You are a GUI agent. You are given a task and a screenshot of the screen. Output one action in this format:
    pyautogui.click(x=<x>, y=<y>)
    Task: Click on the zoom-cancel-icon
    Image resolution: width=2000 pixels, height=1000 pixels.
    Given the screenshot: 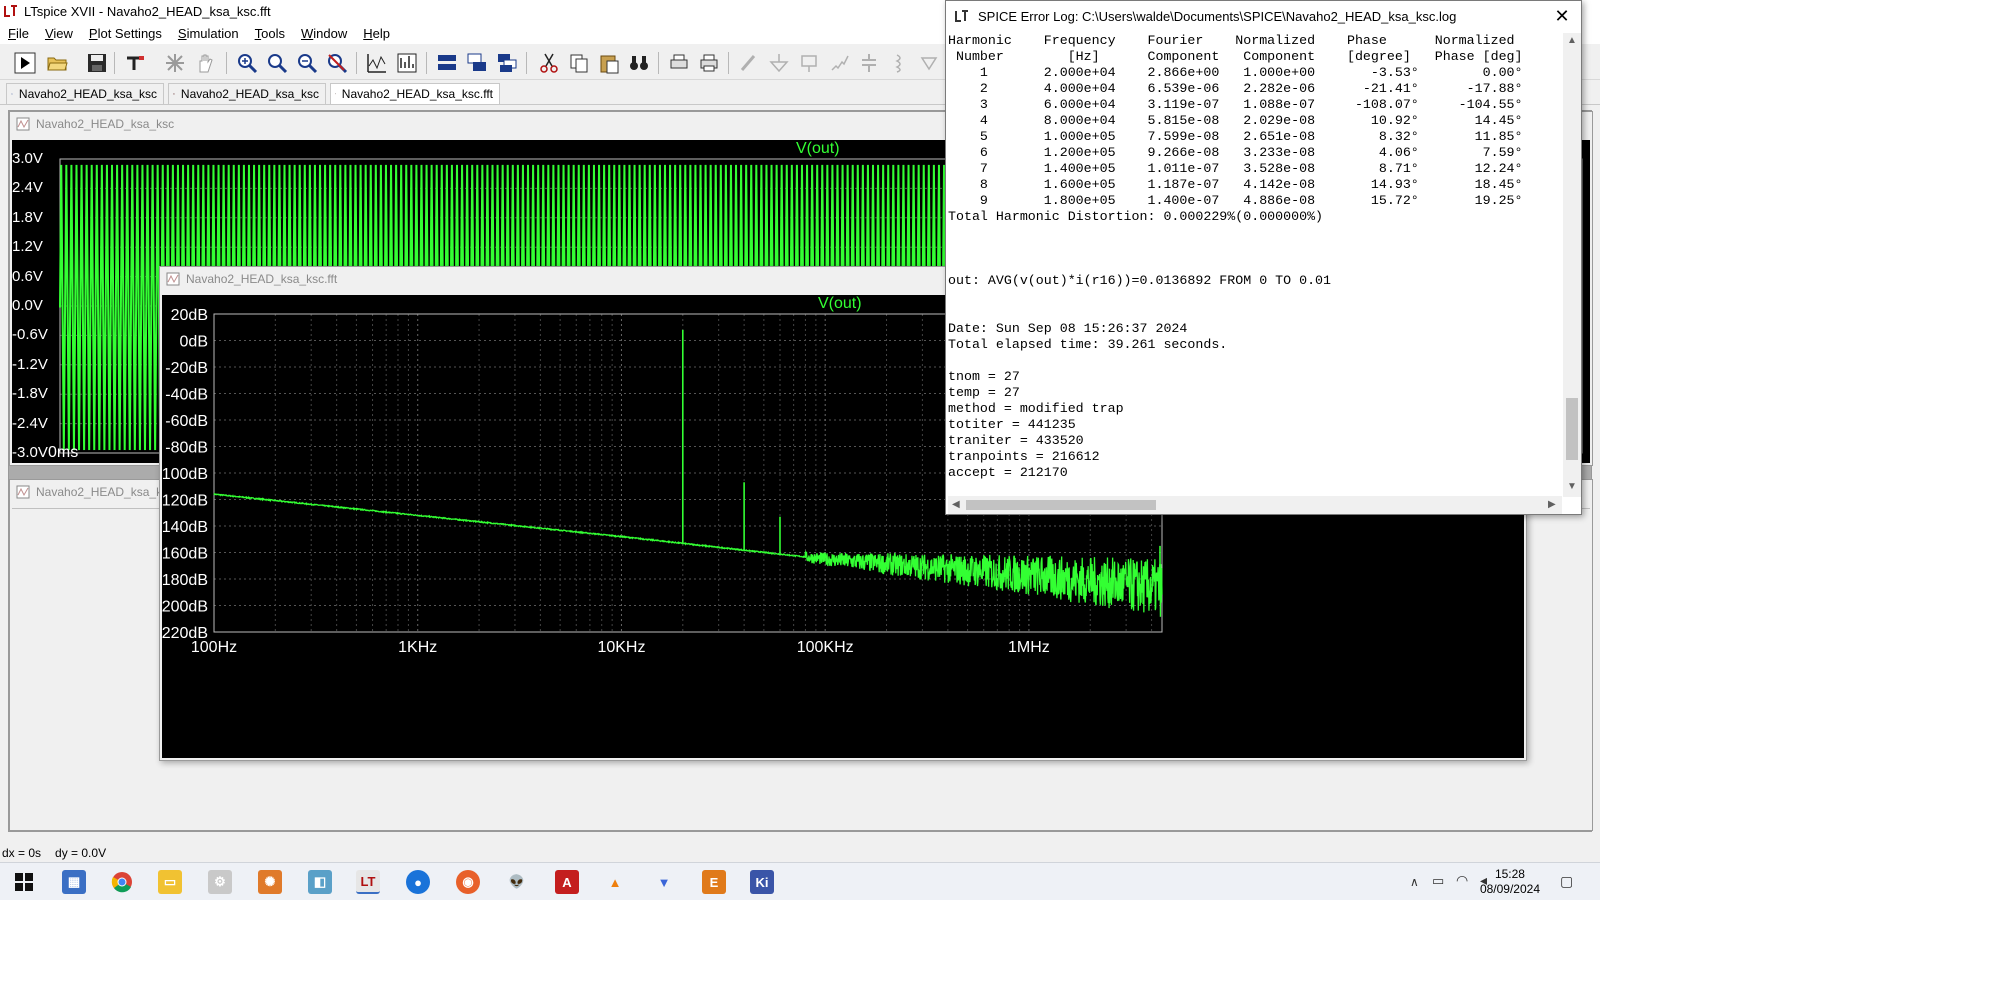 What is the action you would take?
    pyautogui.click(x=337, y=63)
    